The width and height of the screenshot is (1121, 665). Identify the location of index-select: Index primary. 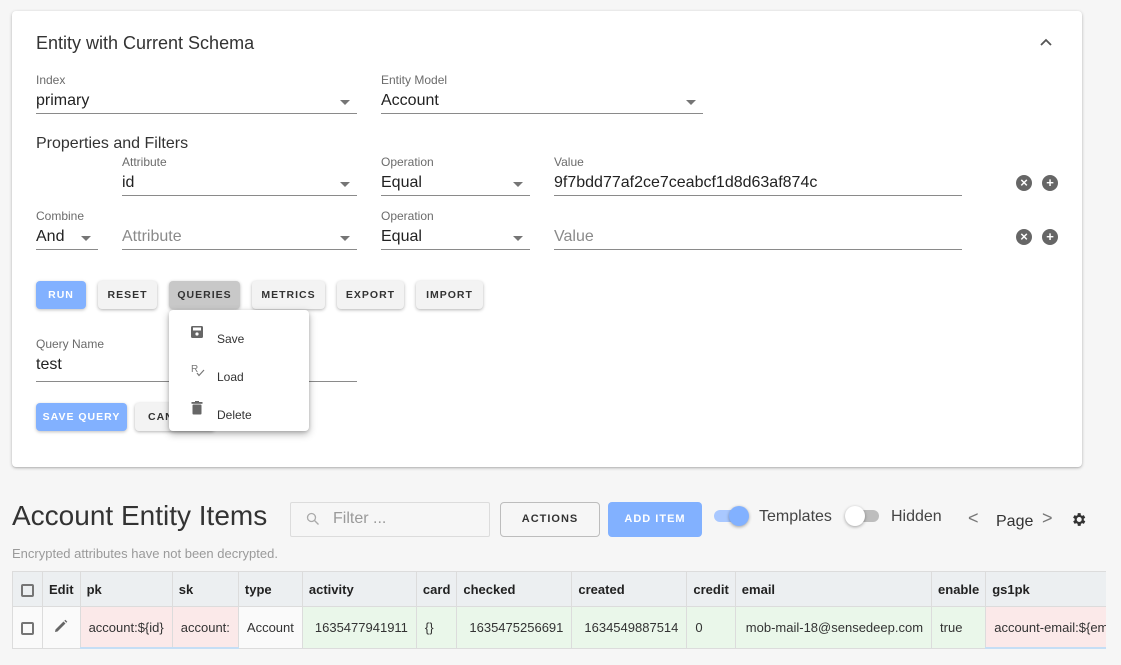
(196, 93).